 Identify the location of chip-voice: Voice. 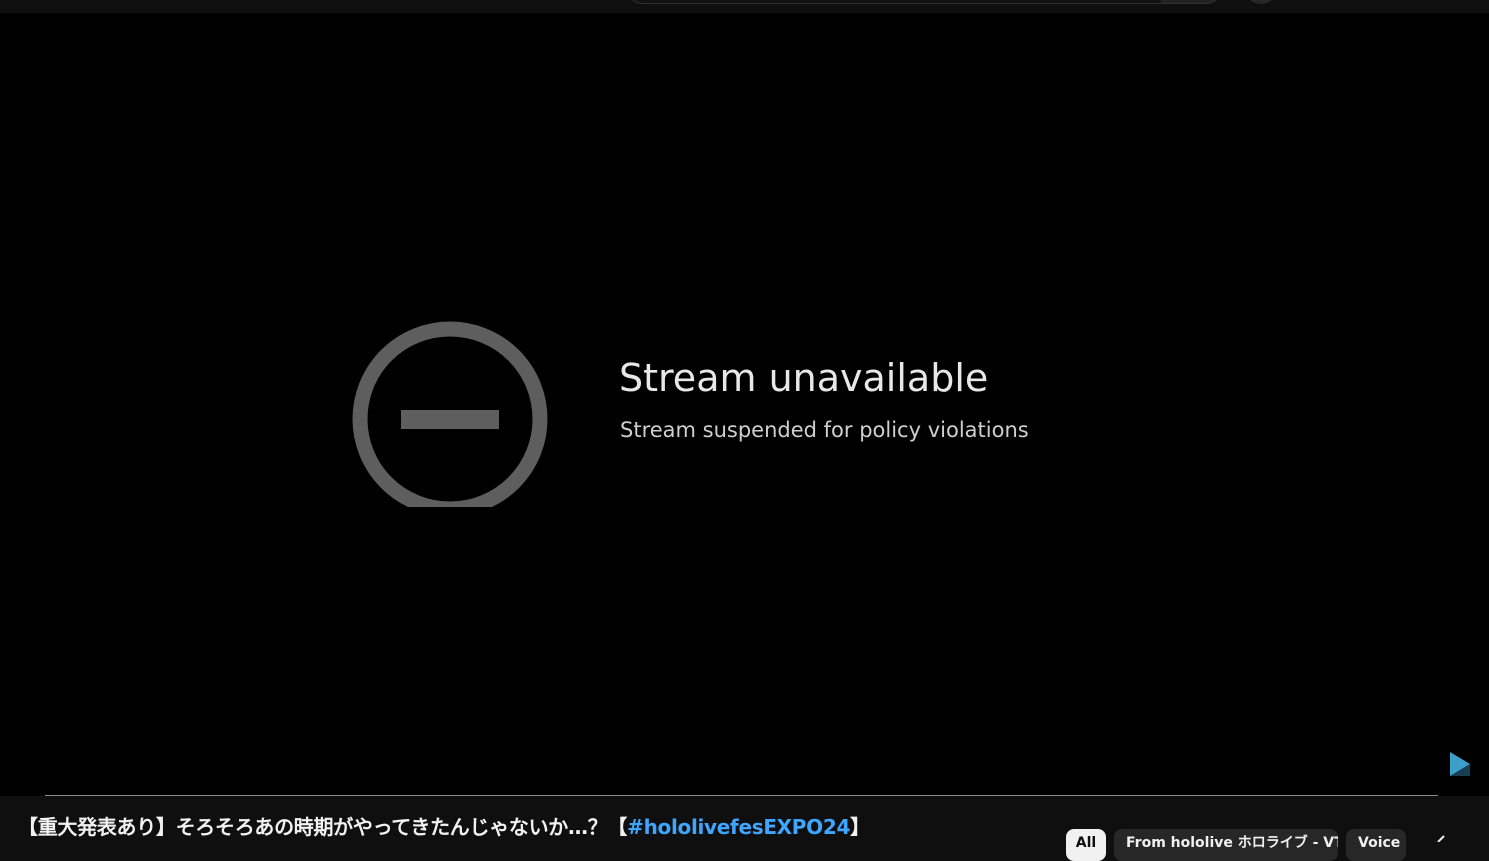
(1376, 845).